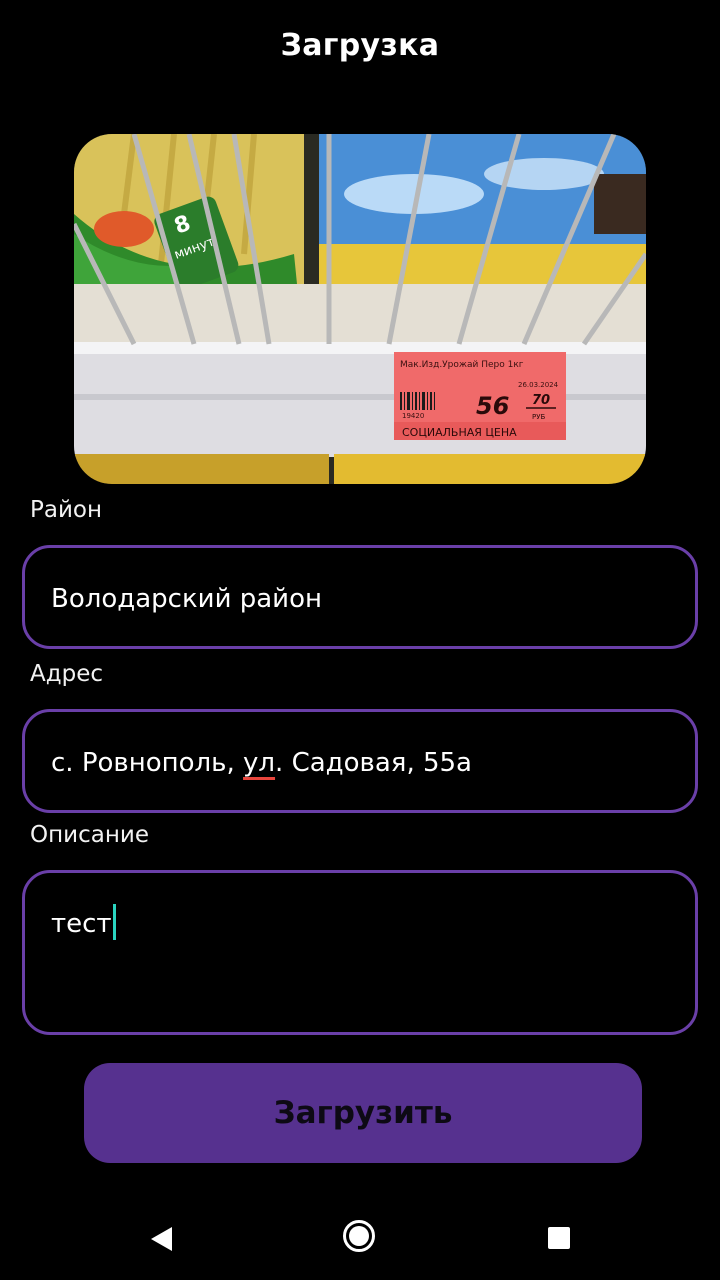 Image resolution: width=720 pixels, height=1280 pixels. I want to click on address-field: с. Ровнополь, ул. Садовая, 55а, so click(360, 761).